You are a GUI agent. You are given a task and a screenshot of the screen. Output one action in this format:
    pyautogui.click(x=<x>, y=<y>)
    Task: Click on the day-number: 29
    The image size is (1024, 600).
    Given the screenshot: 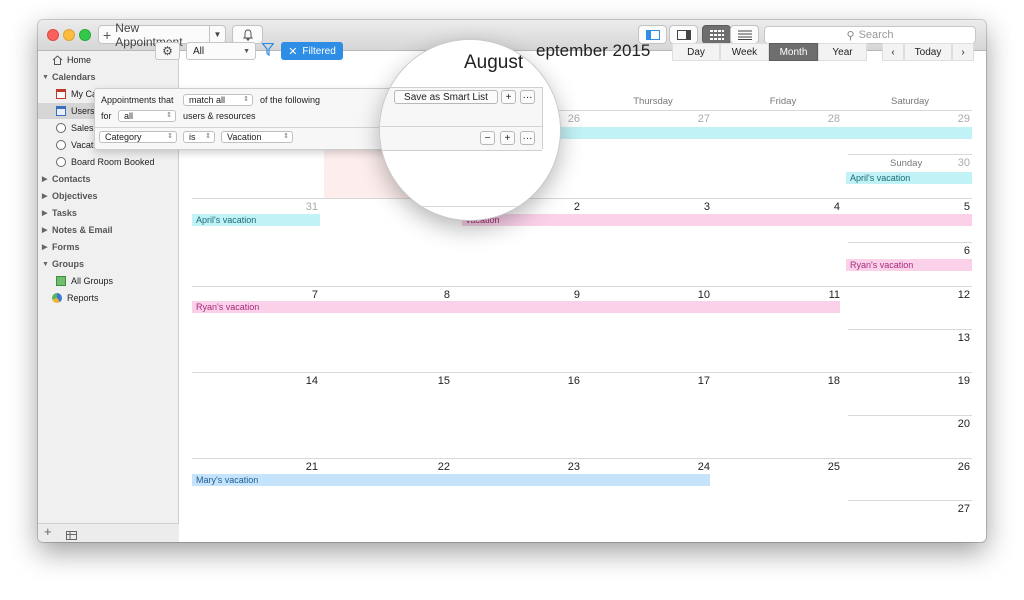 What is the action you would take?
    pyautogui.click(x=963, y=119)
    